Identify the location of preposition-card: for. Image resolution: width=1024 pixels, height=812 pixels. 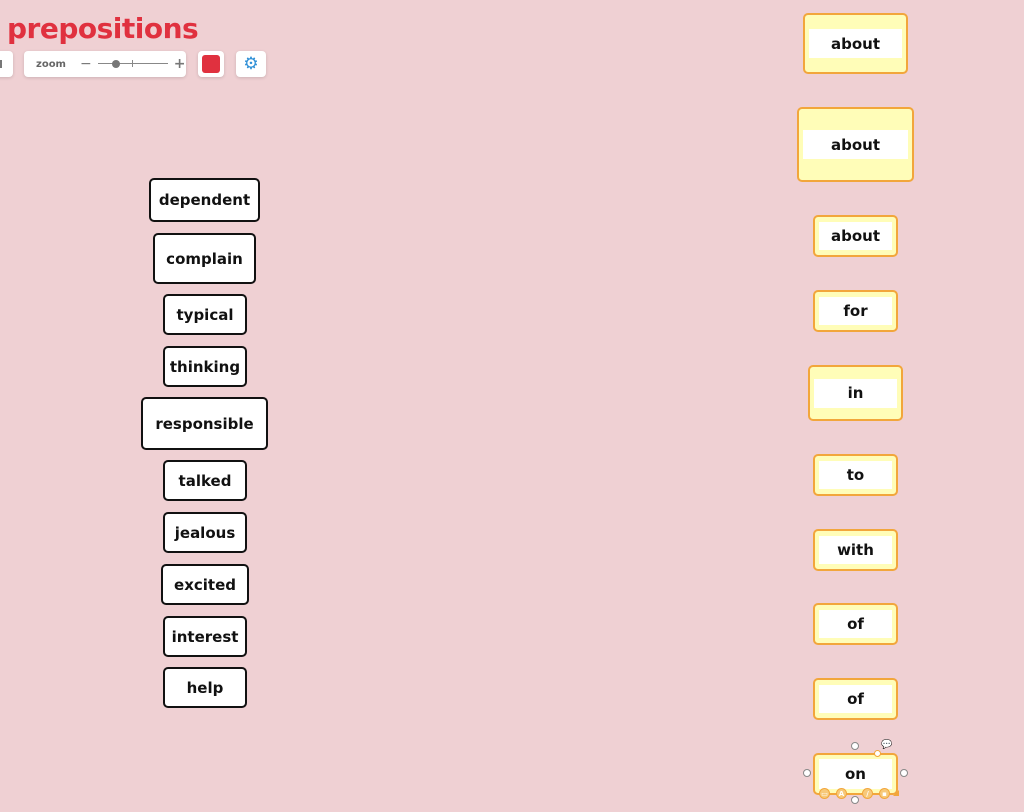
(855, 311).